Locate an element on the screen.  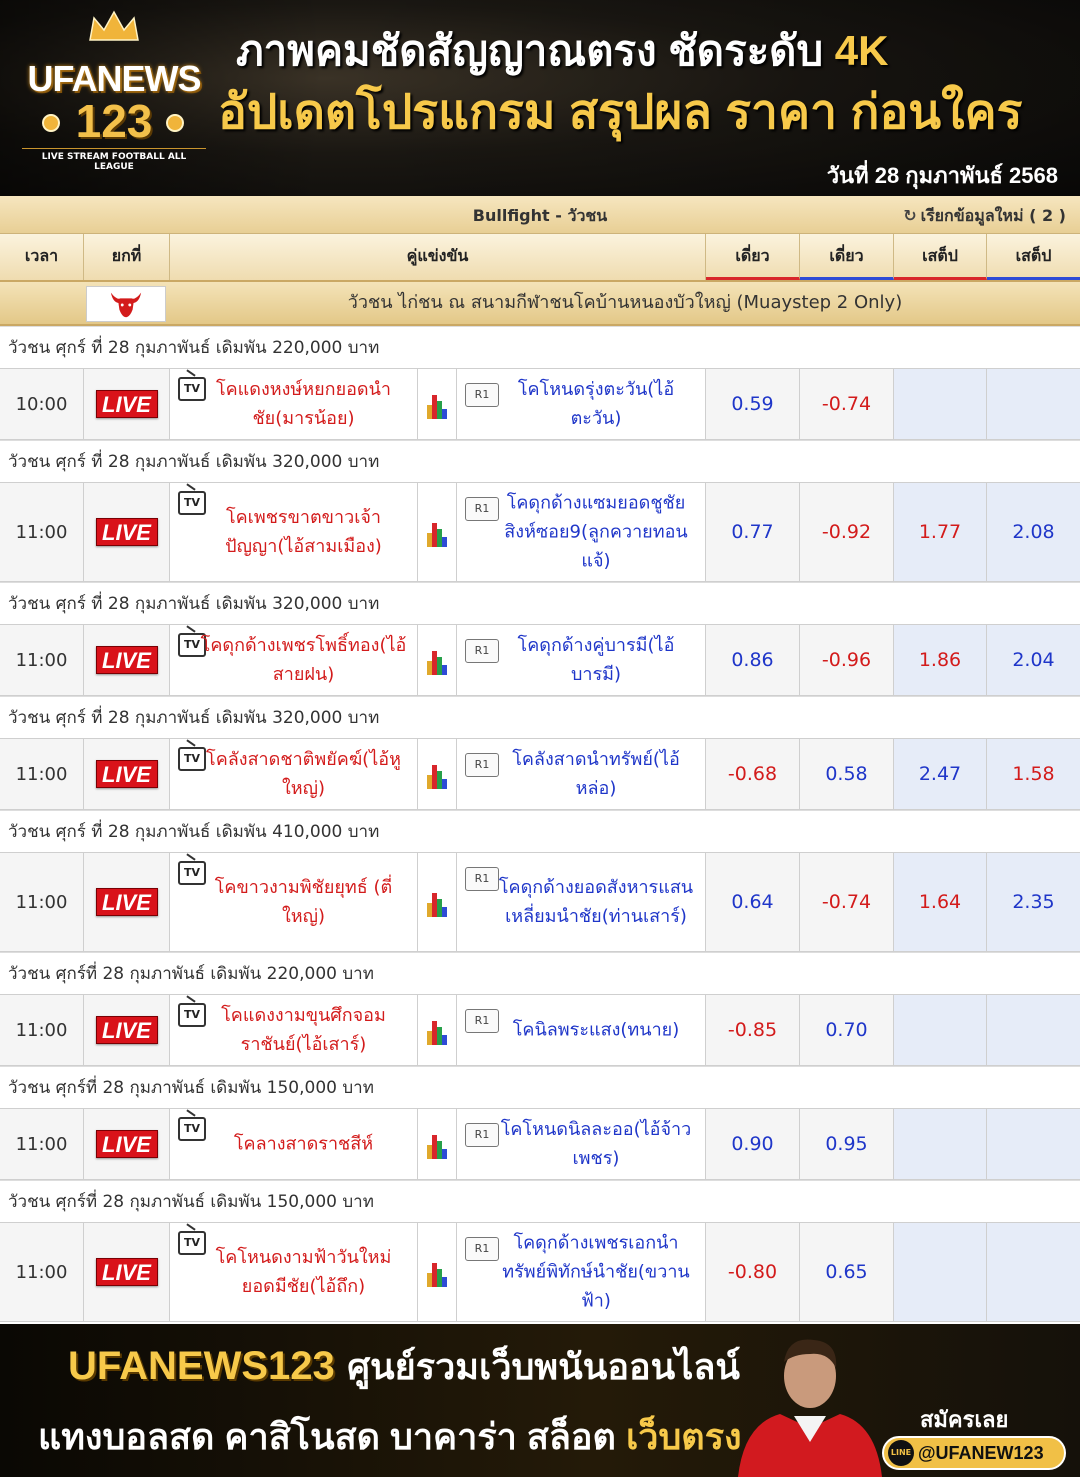
away-team-cell: R1 โคโหนดรุ่งตะวัน(ไอ้ตะวัน) is located at coordinates (581, 404).